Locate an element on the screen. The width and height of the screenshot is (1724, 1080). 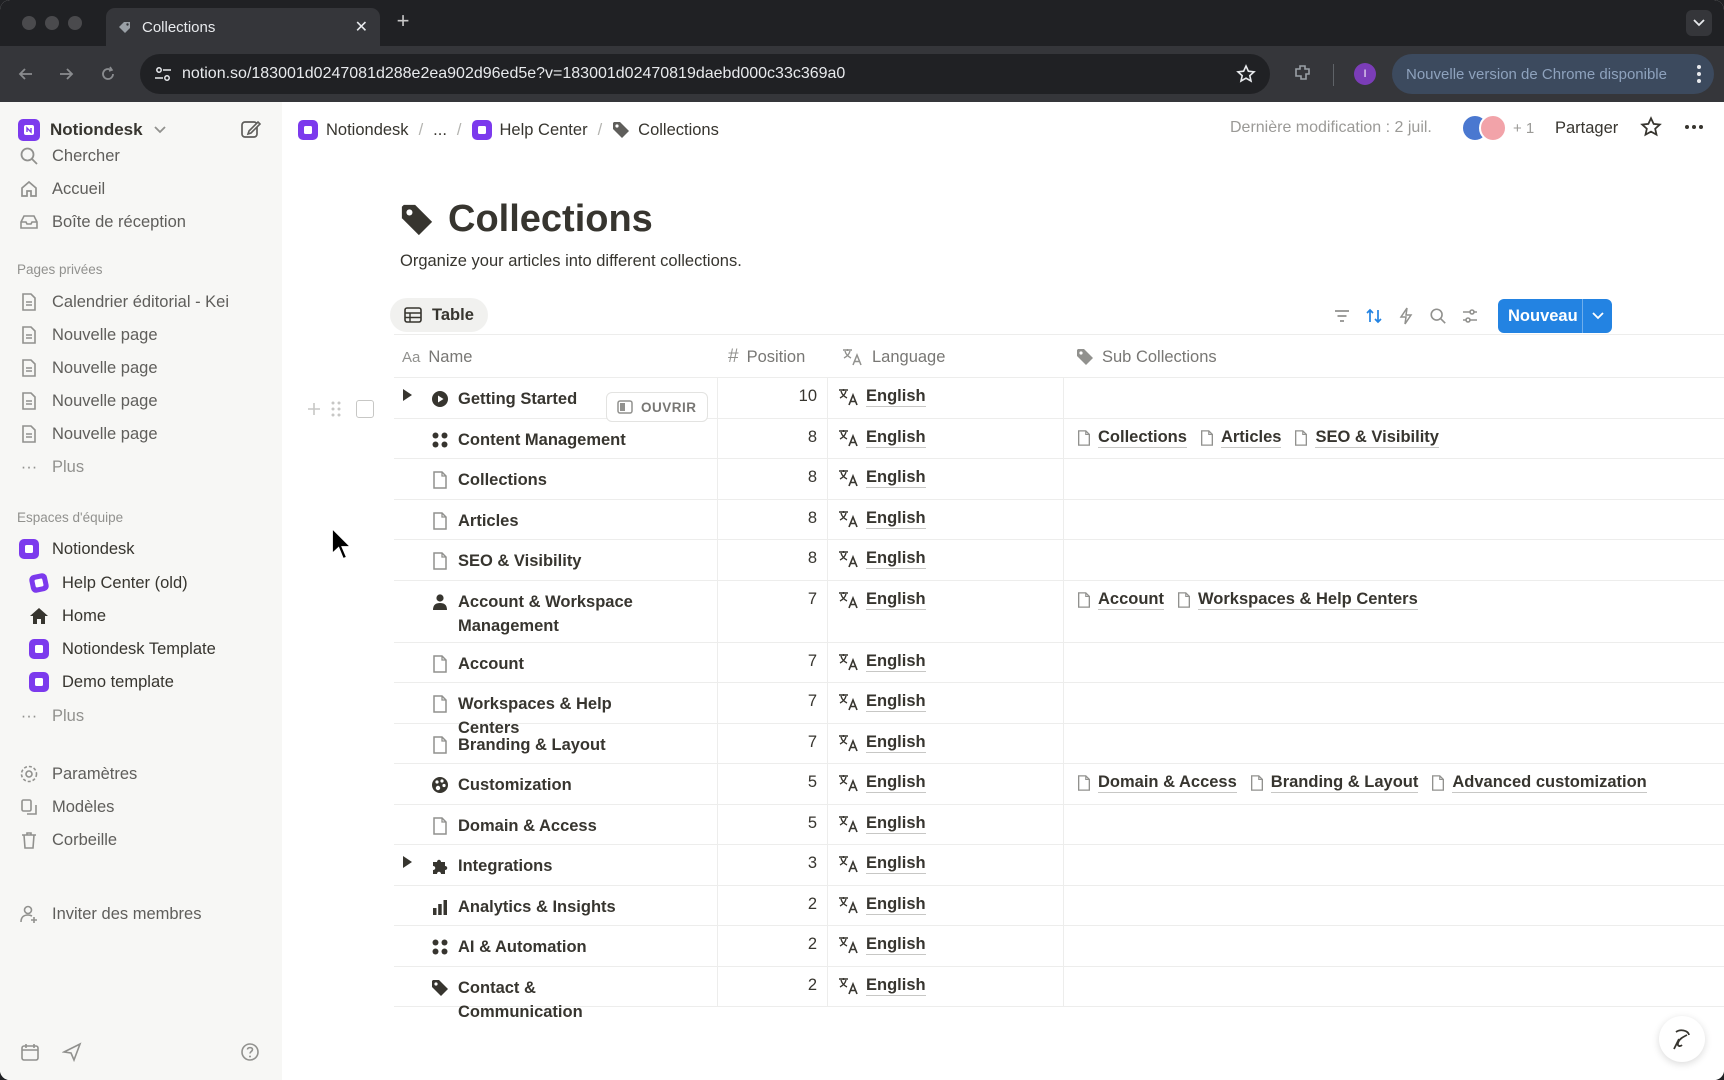
sidebar-team-page: Home is located at coordinates (67, 616).